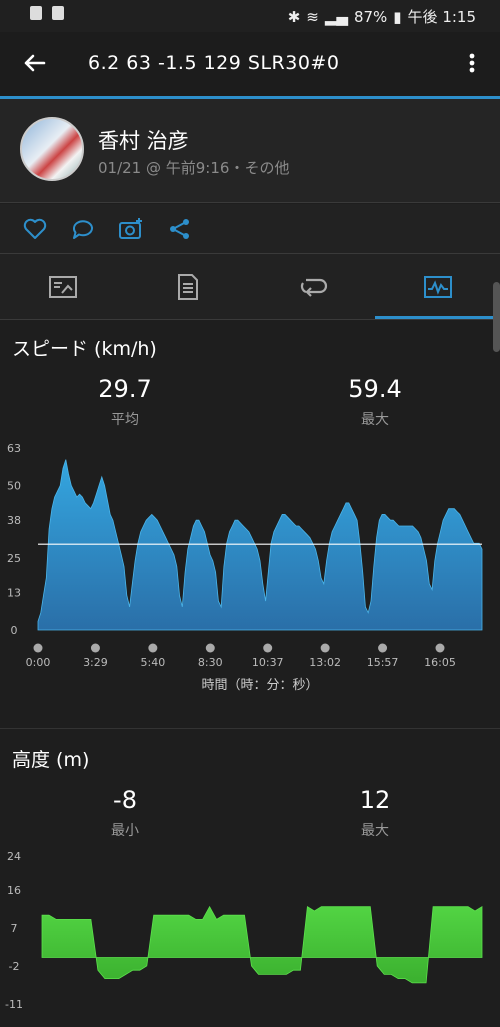  Describe the element at coordinates (14, 592) in the screenshot. I see `y-tick-label: 13` at that location.